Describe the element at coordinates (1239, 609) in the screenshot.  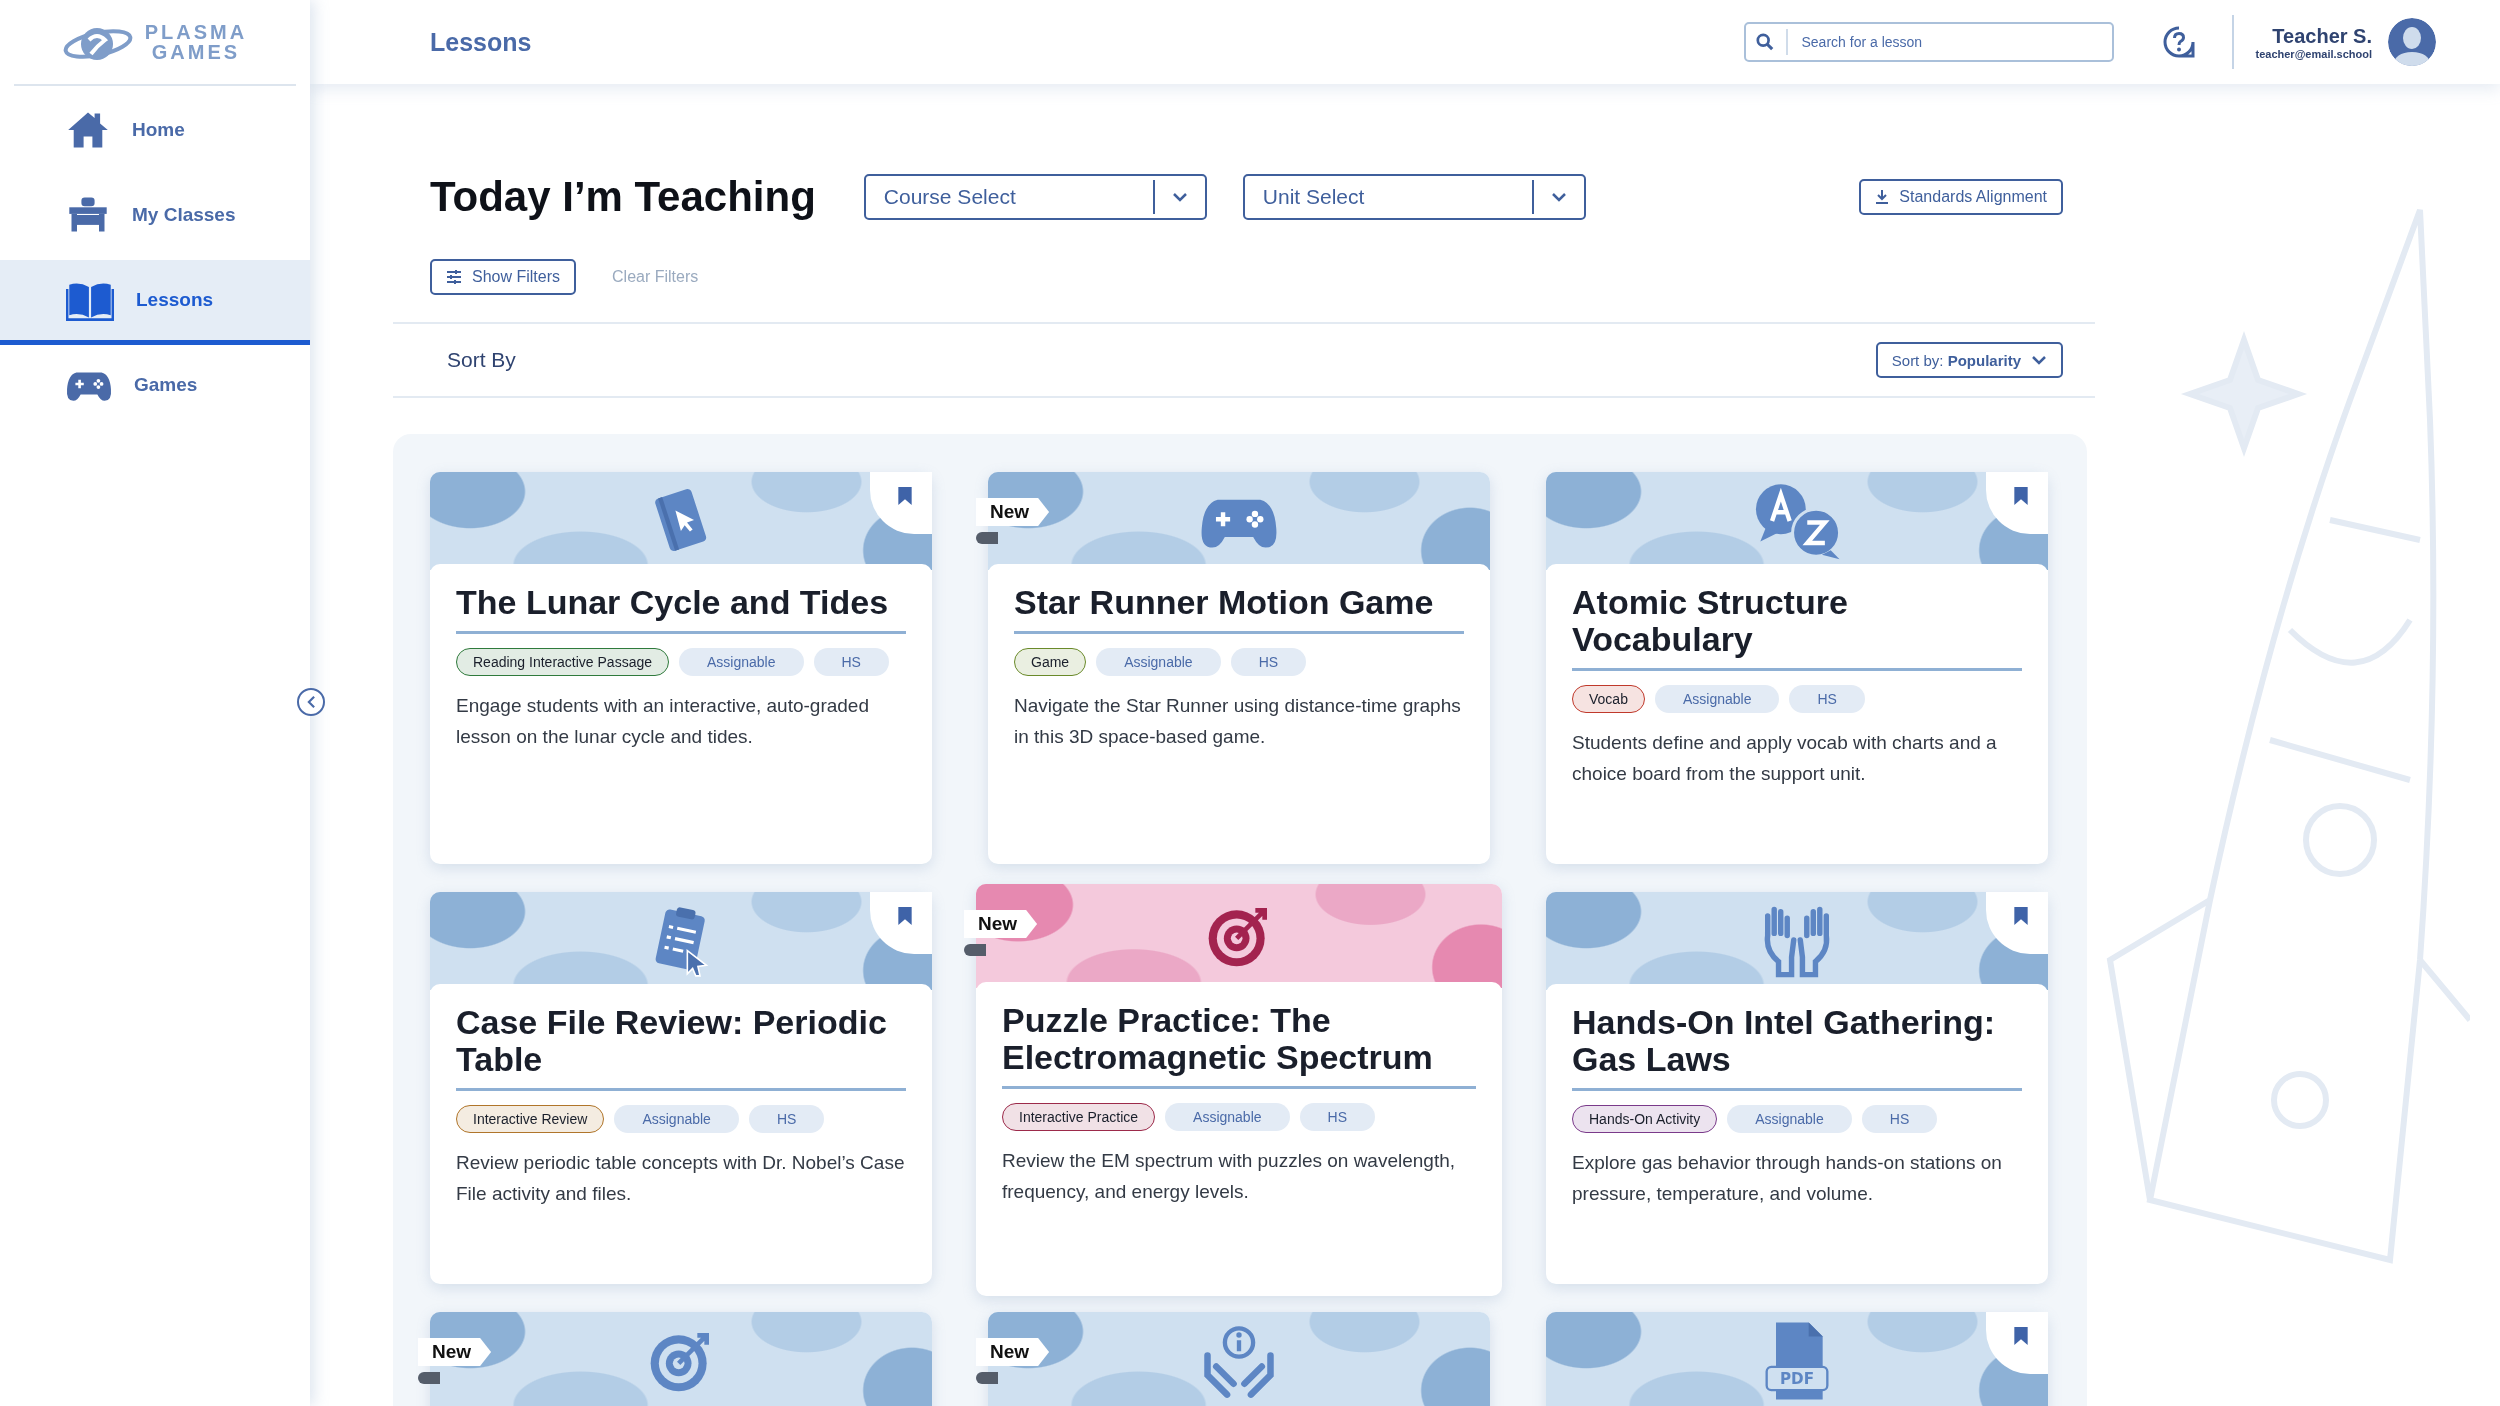
I see `card-title: Star Runner Motion Game` at that location.